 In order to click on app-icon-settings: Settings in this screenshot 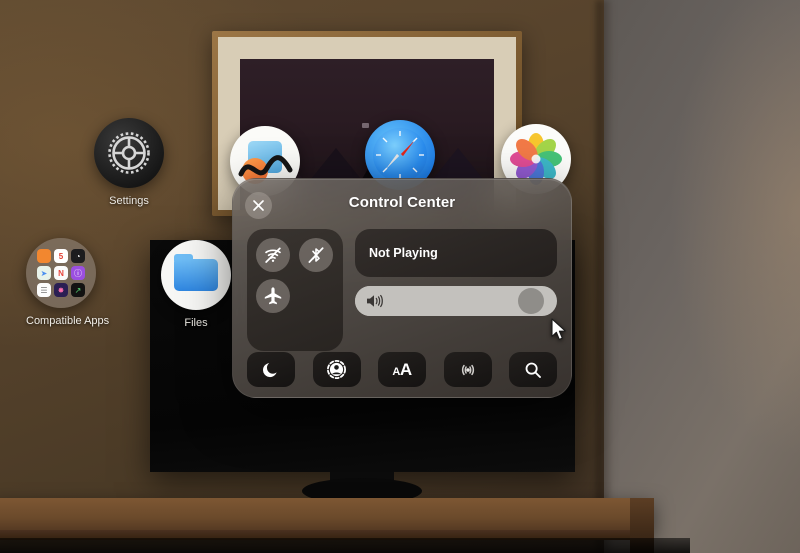, I will do `click(129, 162)`.